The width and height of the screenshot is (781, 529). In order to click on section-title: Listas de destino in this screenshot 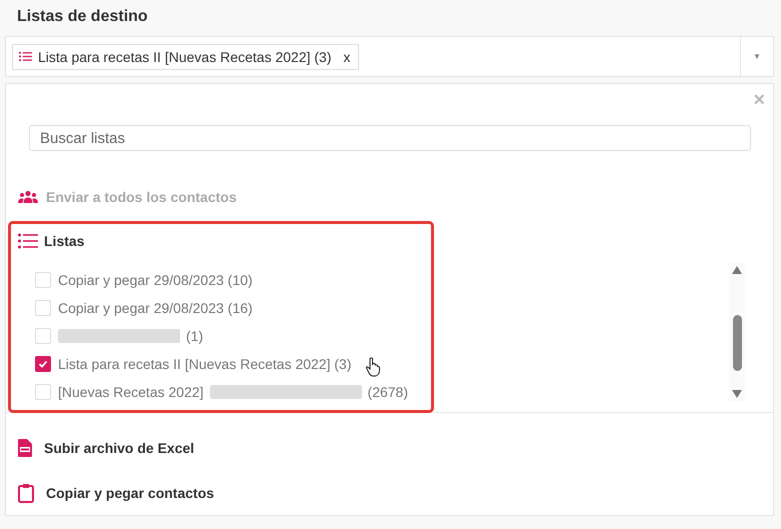, I will do `click(82, 17)`.